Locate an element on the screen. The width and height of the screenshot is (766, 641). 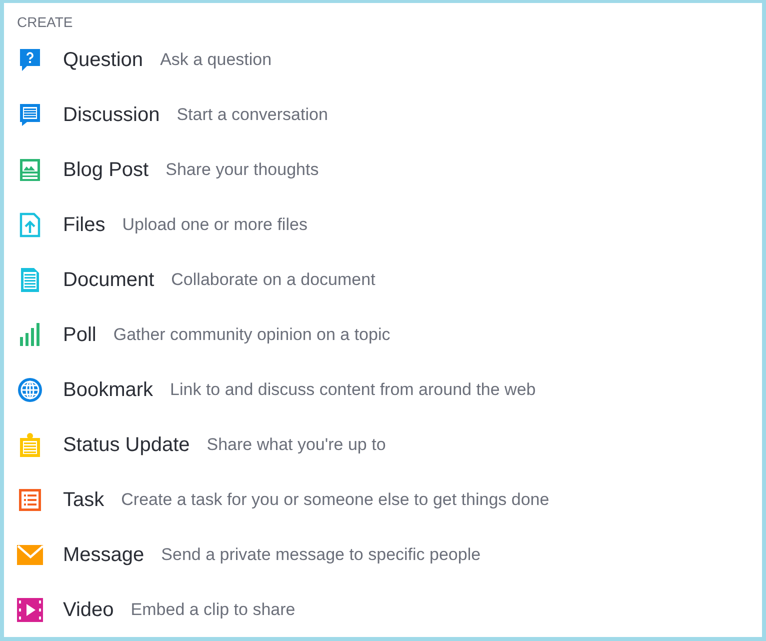
film-icon is located at coordinates (30, 609).